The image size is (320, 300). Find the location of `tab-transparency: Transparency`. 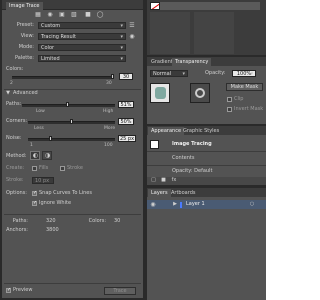

tab-transparency: Transparency is located at coordinates (192, 62).